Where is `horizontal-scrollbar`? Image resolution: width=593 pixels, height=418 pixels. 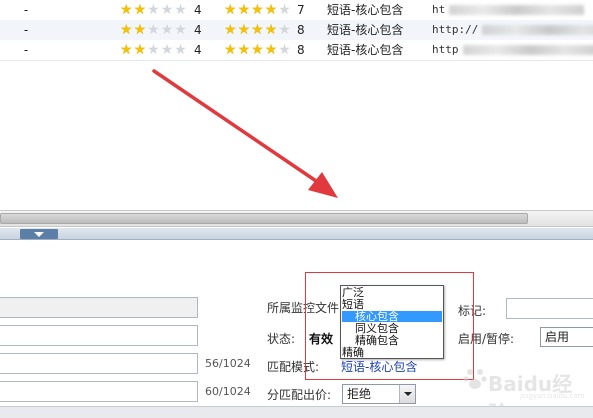 horizontal-scrollbar is located at coordinates (296, 218).